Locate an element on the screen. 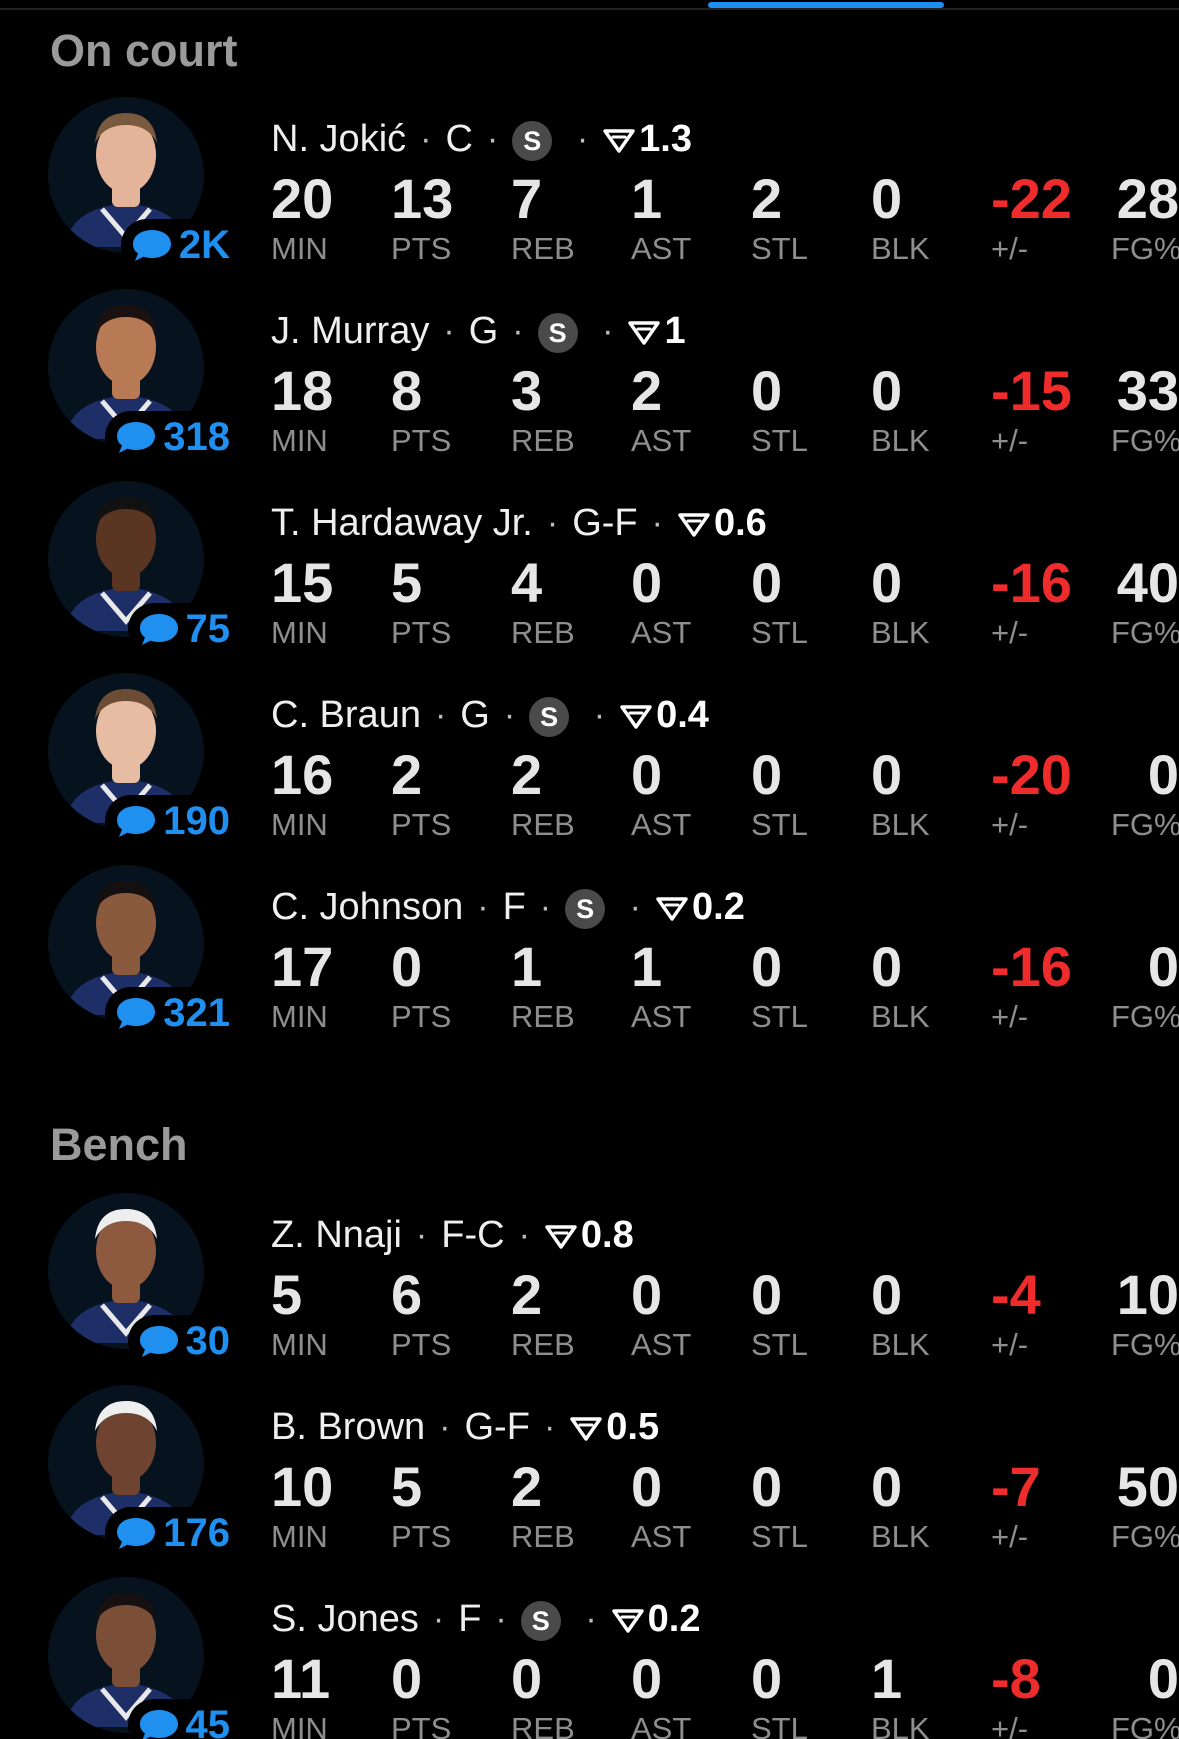 This screenshot has height=1739, width=1179. stat-pts: 6 PTS is located at coordinates (421, 1314).